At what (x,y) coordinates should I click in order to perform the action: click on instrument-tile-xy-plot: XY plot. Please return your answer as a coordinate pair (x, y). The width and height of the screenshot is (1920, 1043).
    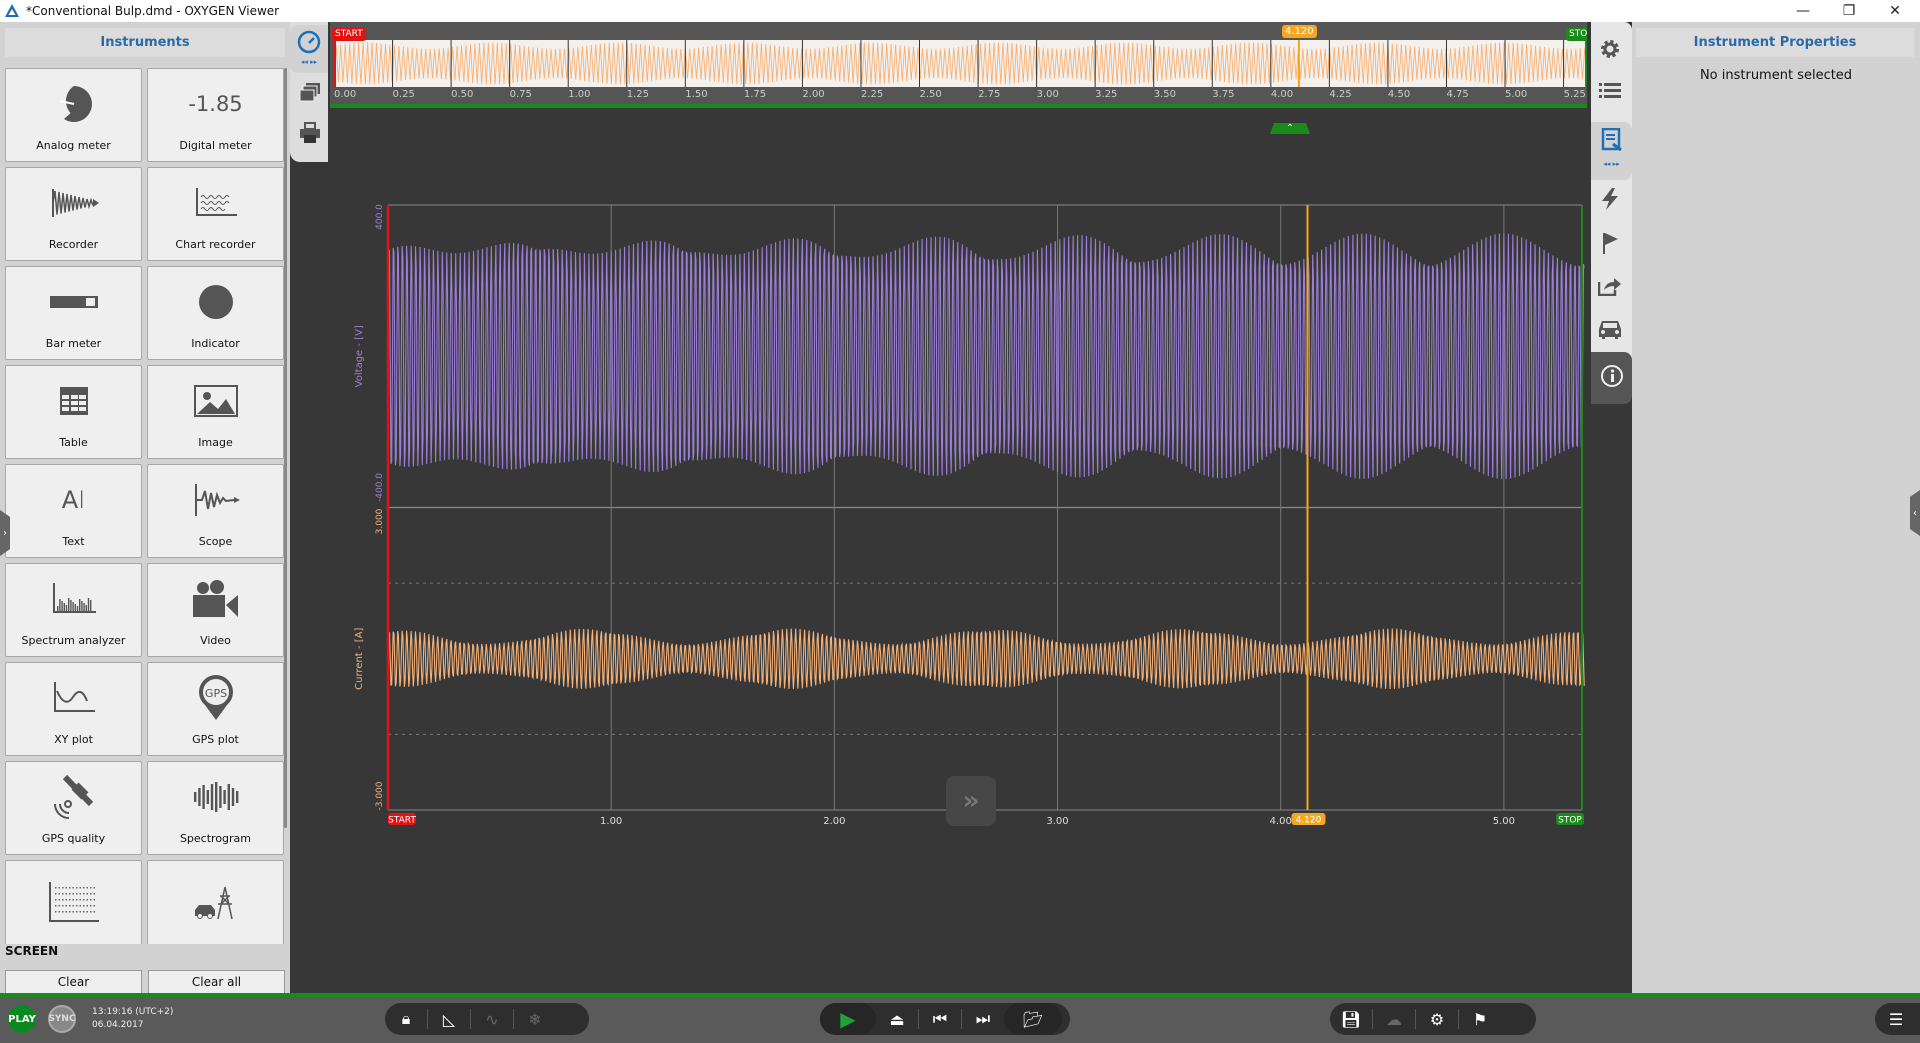
    Looking at the image, I should click on (73, 709).